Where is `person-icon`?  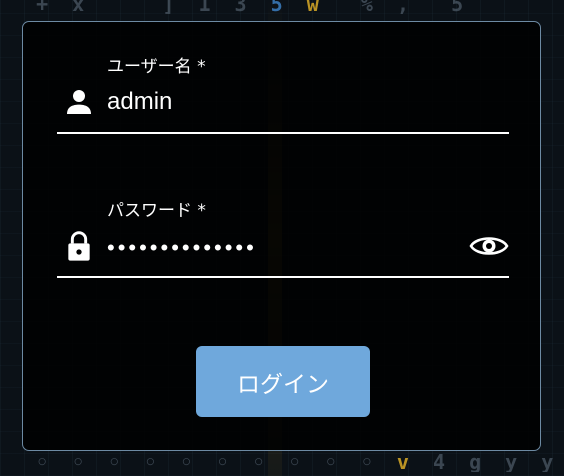 person-icon is located at coordinates (79, 102).